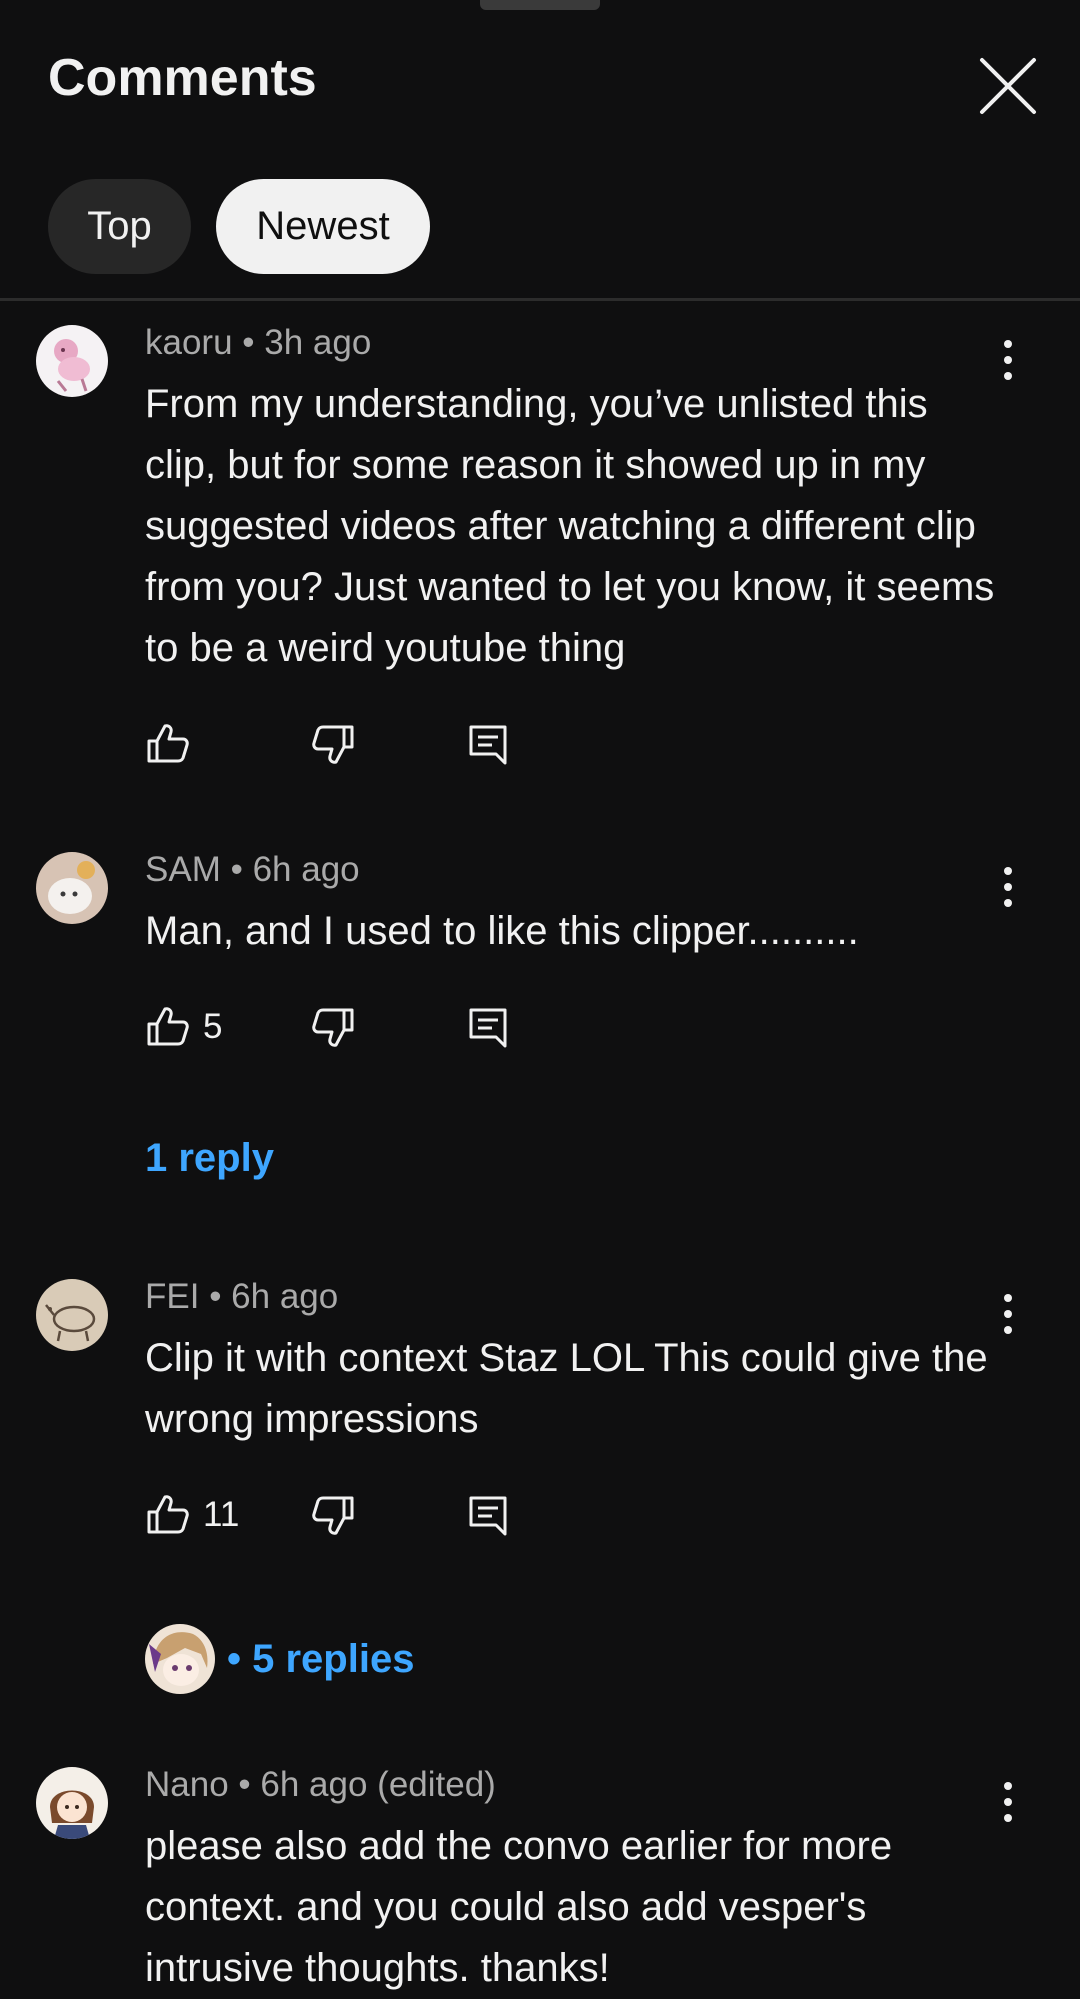 Image resolution: width=1080 pixels, height=1999 pixels. I want to click on like-button: 5, so click(183, 1027).